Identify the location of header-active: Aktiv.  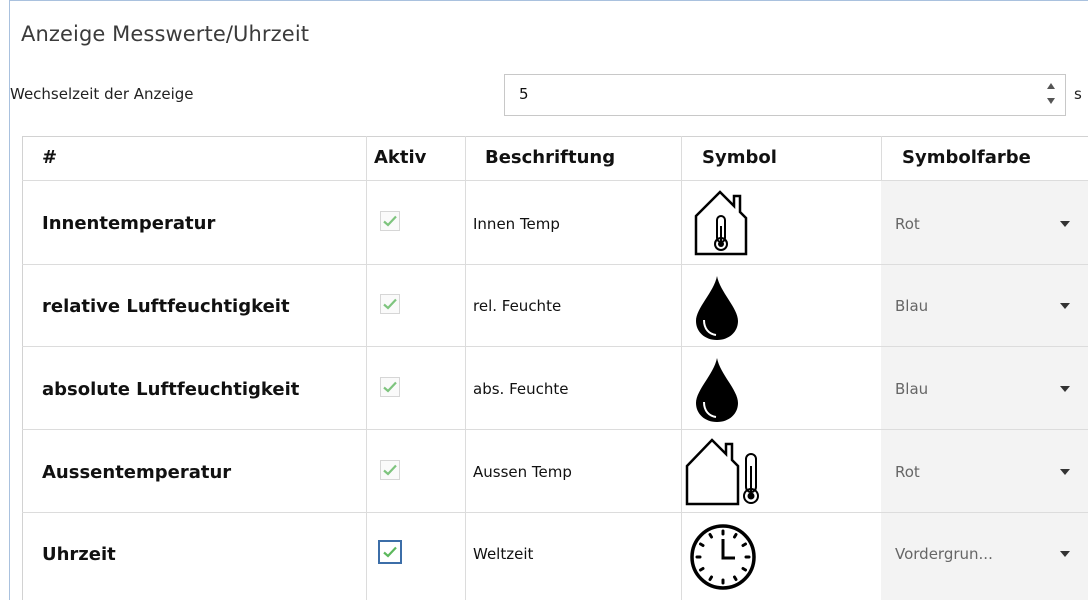
(400, 157).